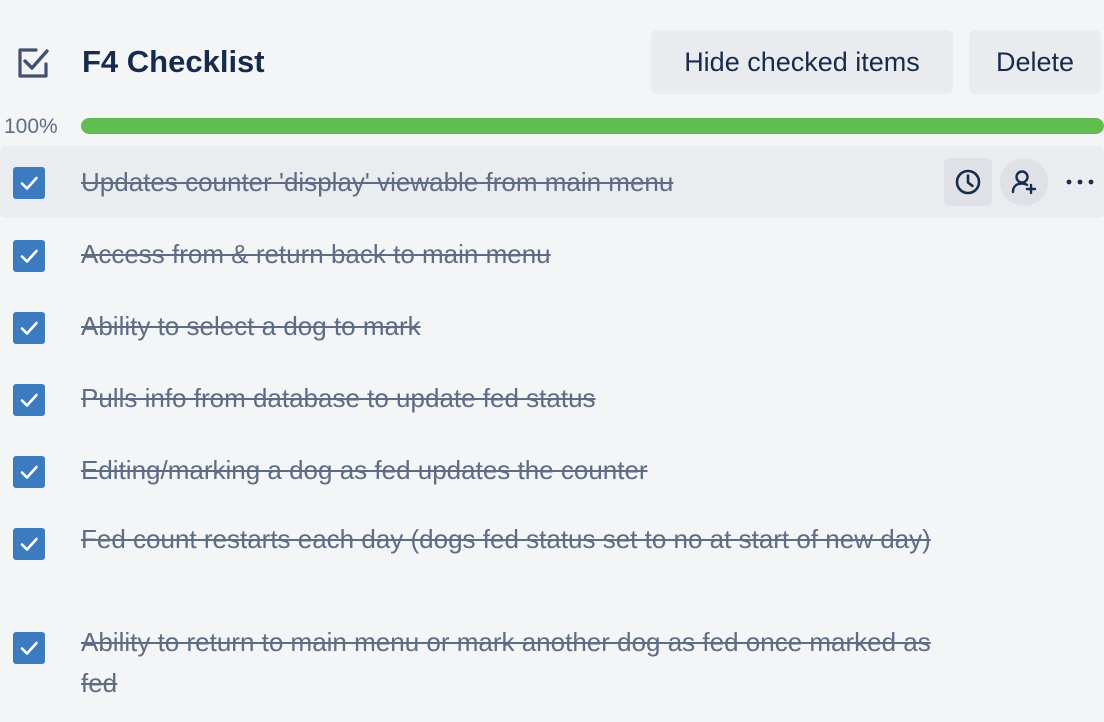  Describe the element at coordinates (31, 126) in the screenshot. I see `progress-percentage: 100%` at that location.